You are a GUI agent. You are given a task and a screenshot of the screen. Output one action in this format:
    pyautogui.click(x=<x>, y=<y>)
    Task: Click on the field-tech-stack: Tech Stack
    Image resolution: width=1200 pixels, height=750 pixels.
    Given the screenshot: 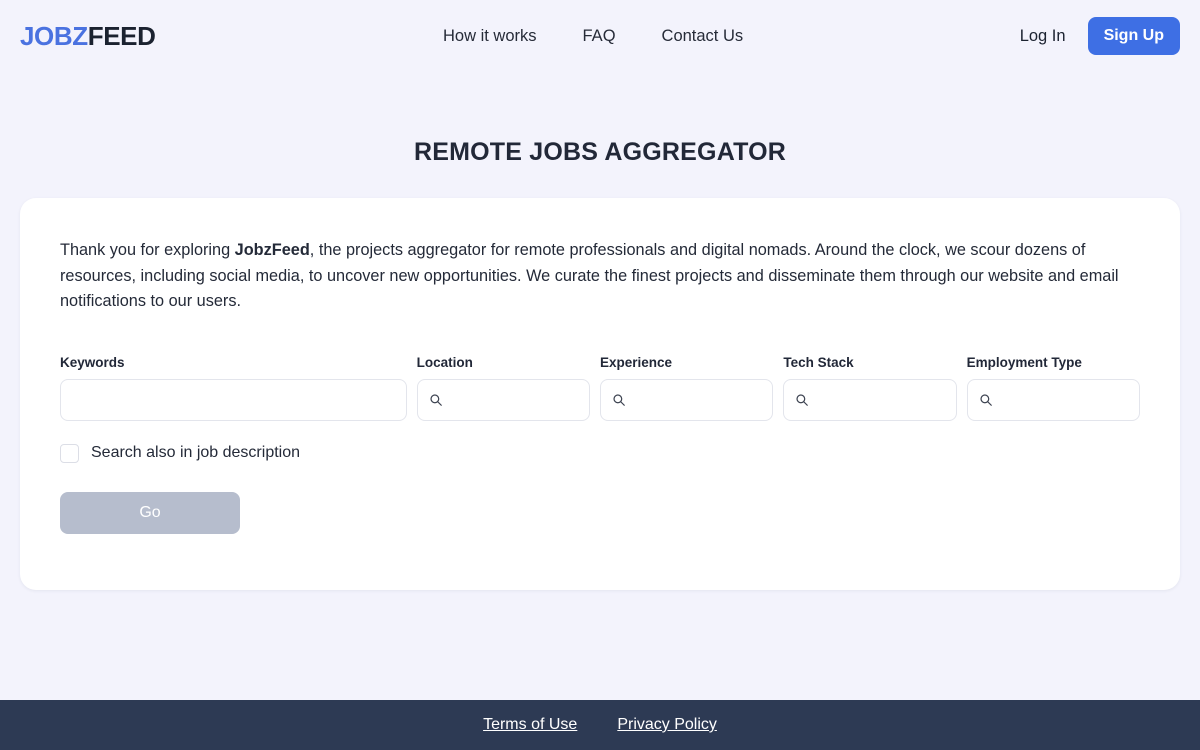 What is the action you would take?
    pyautogui.click(x=870, y=387)
    